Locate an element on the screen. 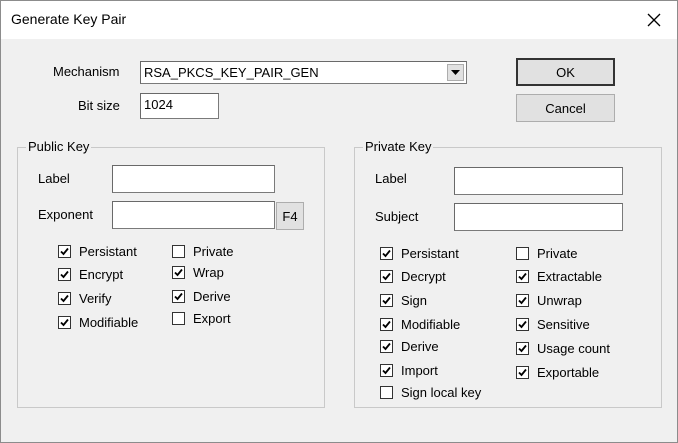 The width and height of the screenshot is (678, 443). checkbox-label: Unwrap is located at coordinates (559, 300).